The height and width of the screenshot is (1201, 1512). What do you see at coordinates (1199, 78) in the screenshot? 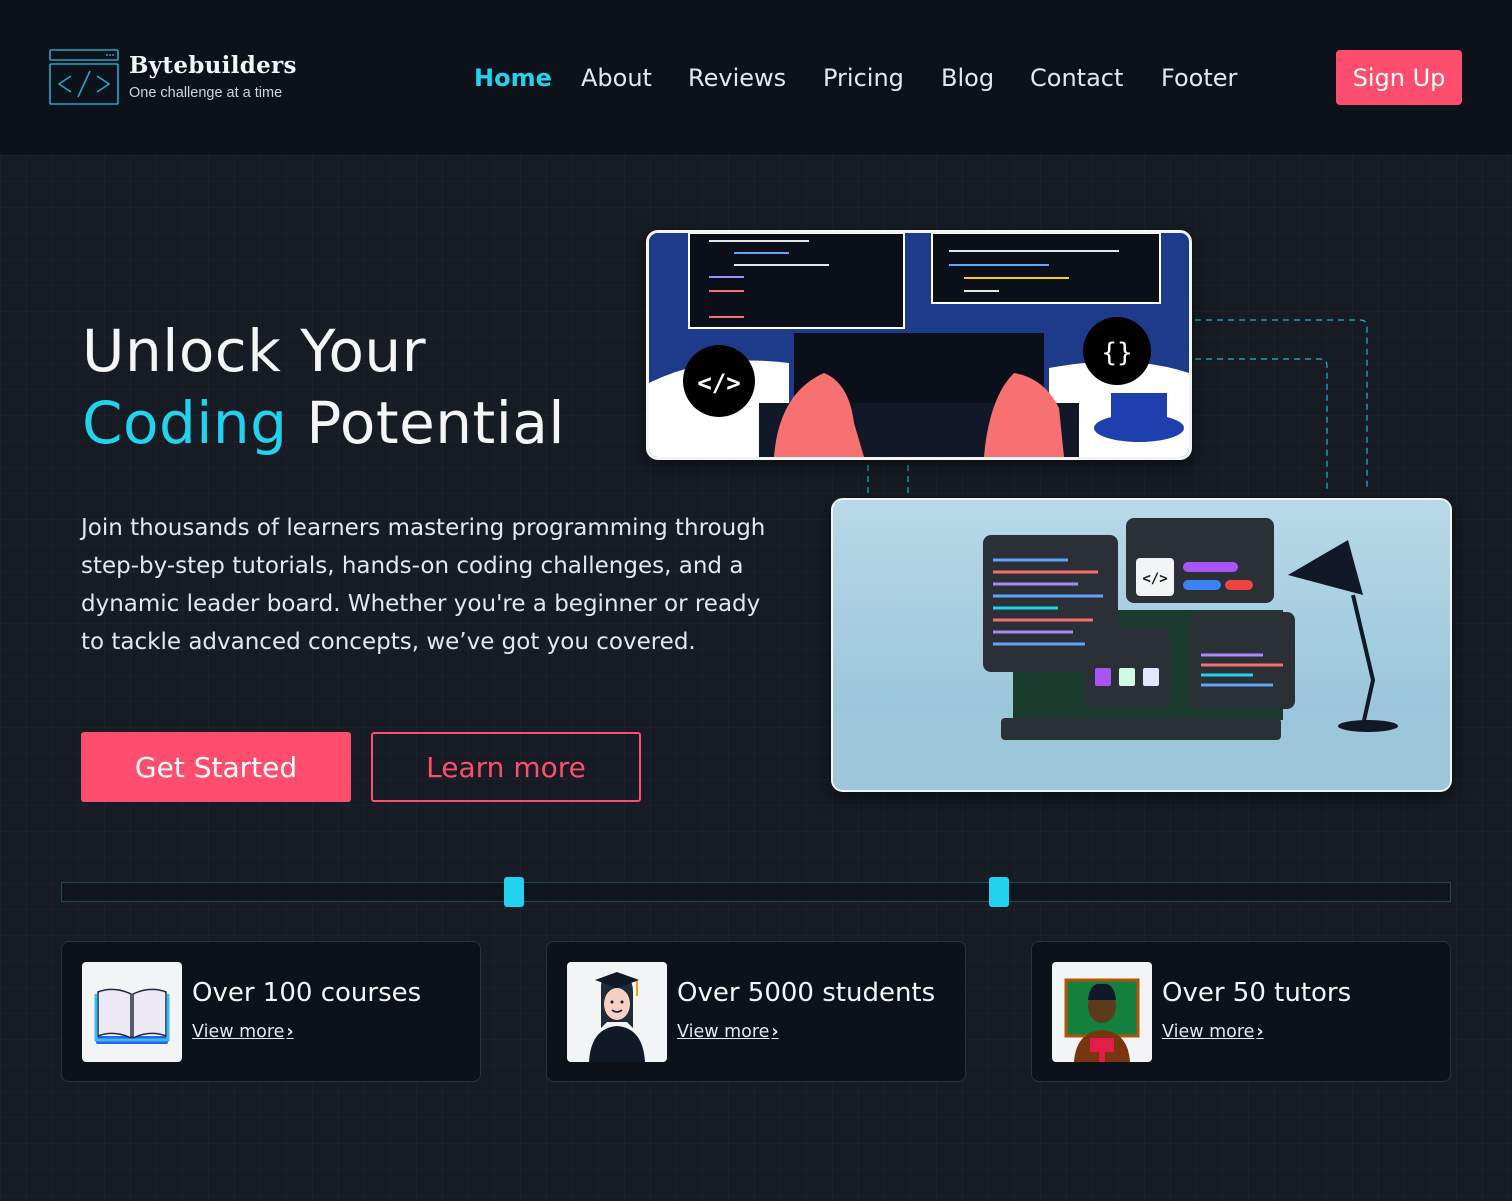
I see `nav-link-footer: Footer` at bounding box center [1199, 78].